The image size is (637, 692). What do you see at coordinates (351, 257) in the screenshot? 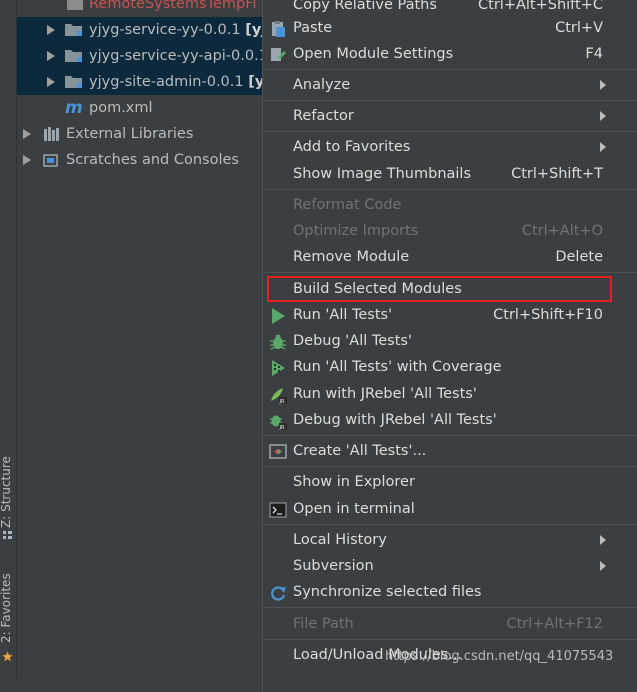
I see `menu-item-label: Remove Module` at bounding box center [351, 257].